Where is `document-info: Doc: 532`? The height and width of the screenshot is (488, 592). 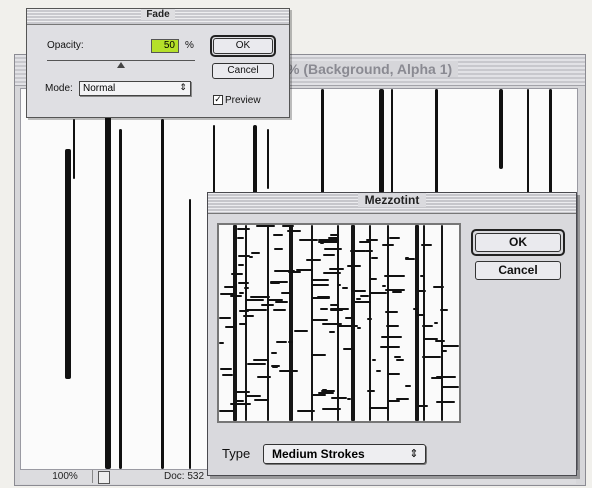
document-info: Doc: 532 is located at coordinates (184, 476).